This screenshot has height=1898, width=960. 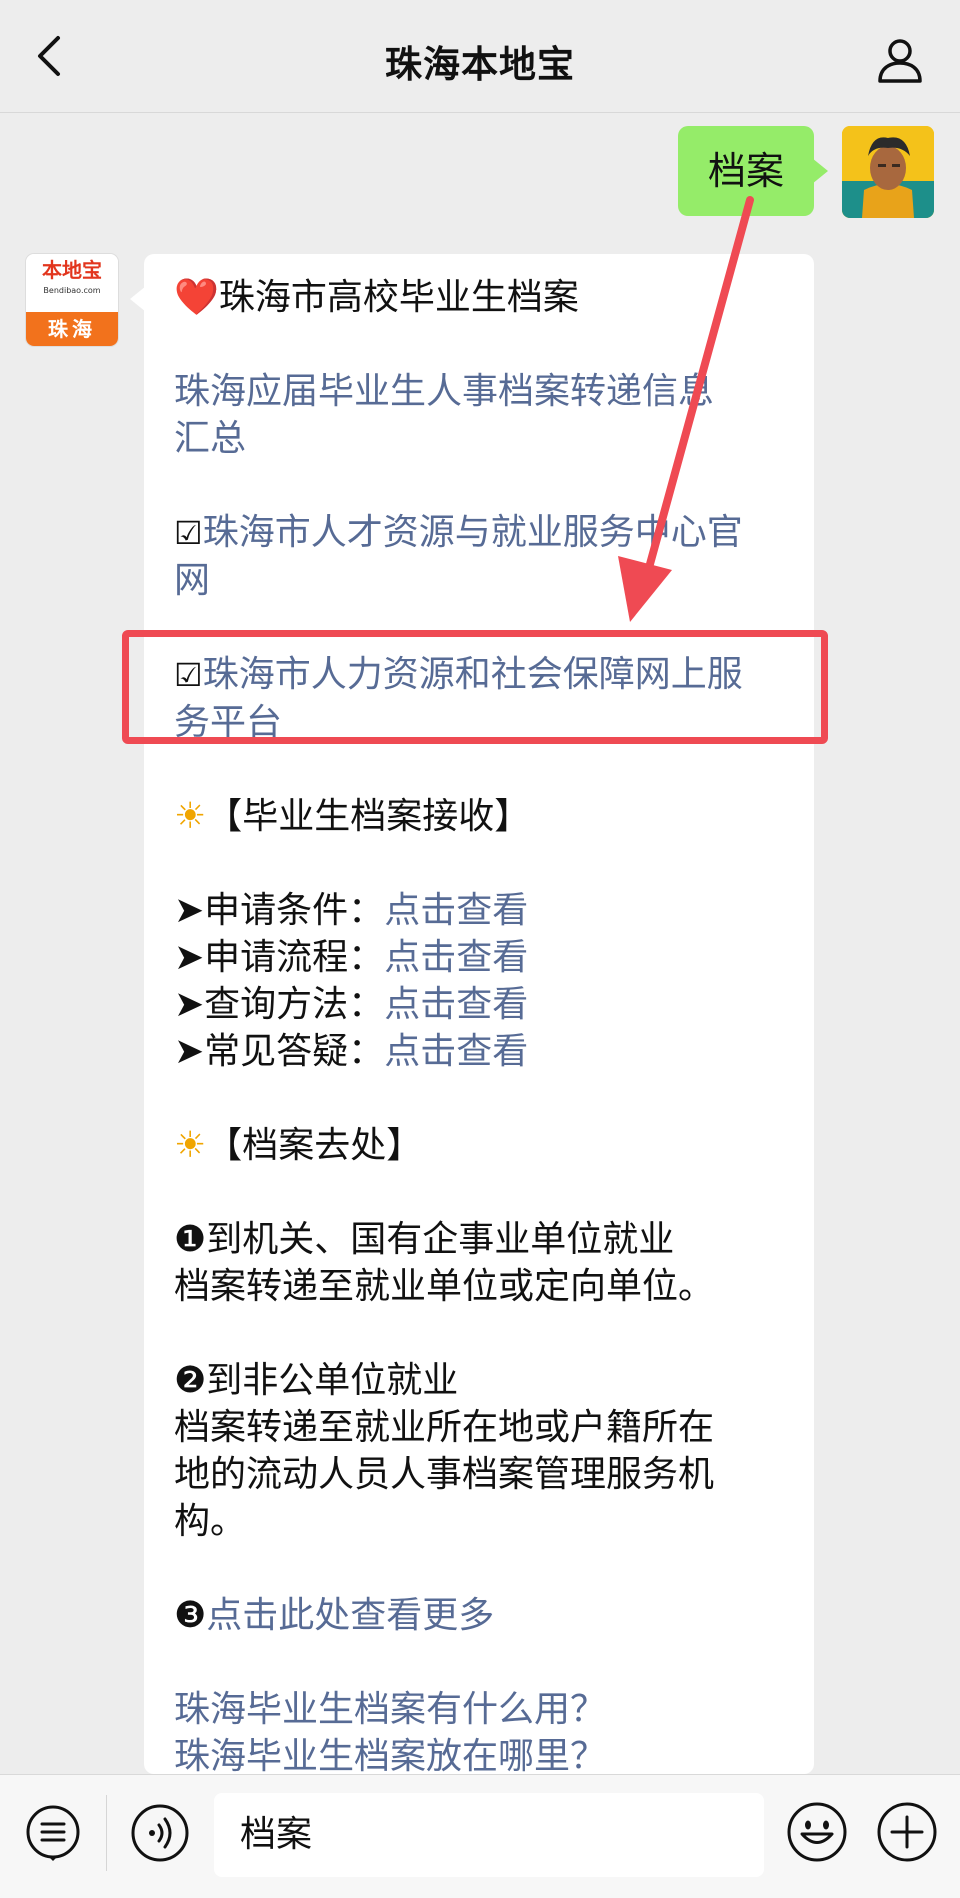 I want to click on heart-icon: ❤️, so click(x=196, y=297).